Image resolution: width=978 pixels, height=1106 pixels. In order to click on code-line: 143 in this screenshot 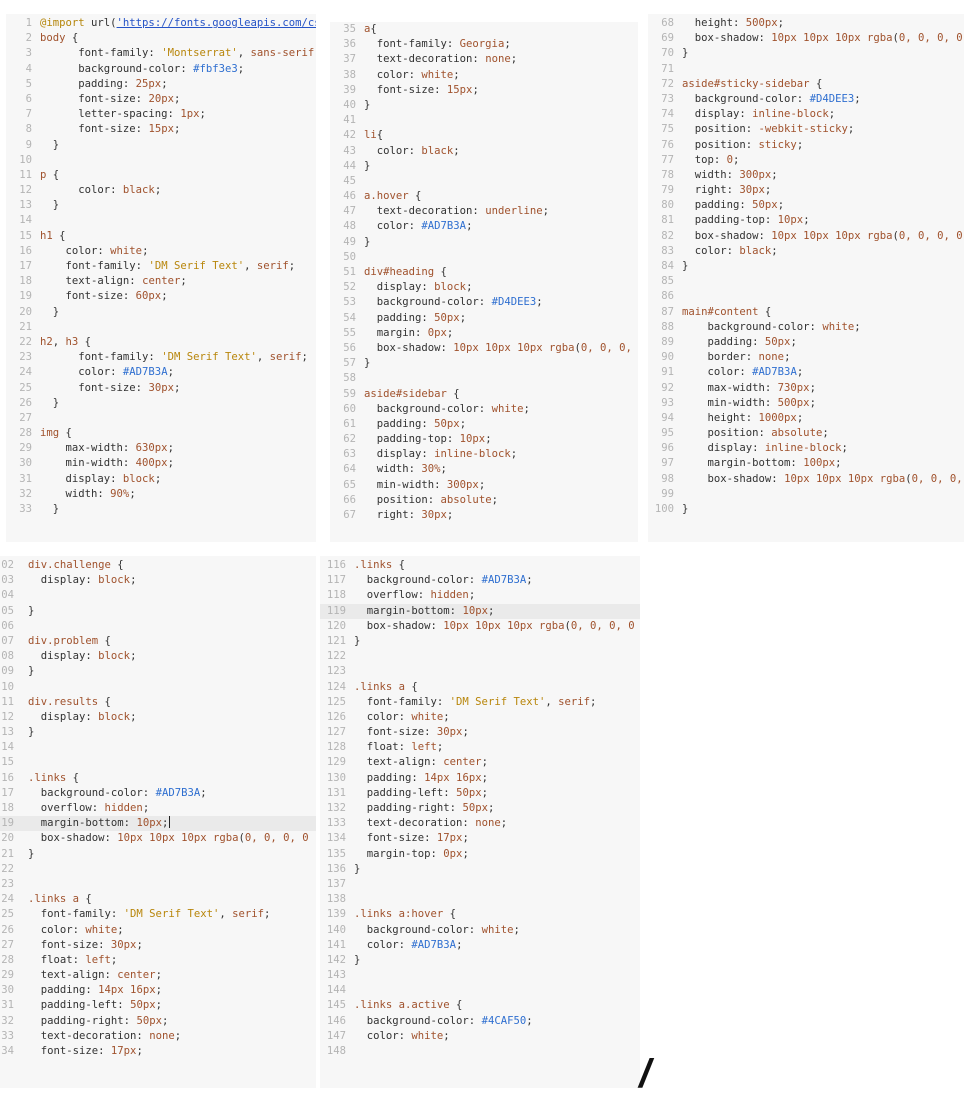, I will do `click(480, 975)`.